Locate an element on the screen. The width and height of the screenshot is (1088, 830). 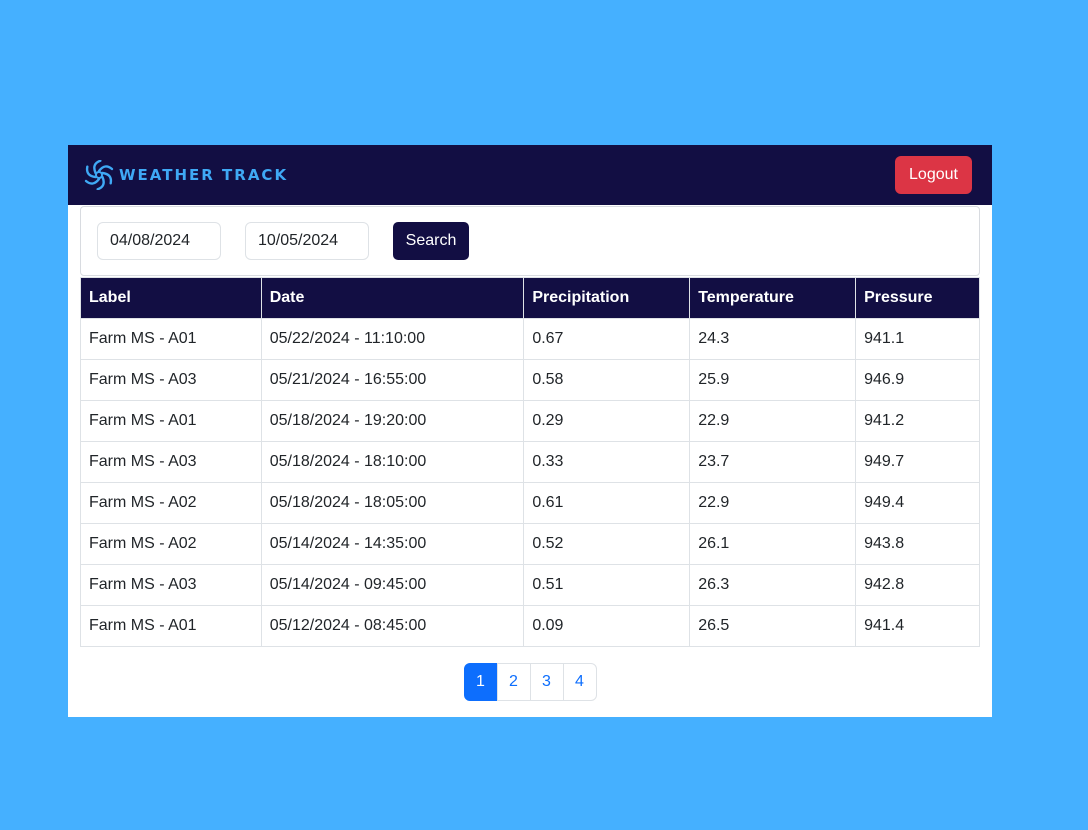
cell-precipitation: 0.33 is located at coordinates (607, 462).